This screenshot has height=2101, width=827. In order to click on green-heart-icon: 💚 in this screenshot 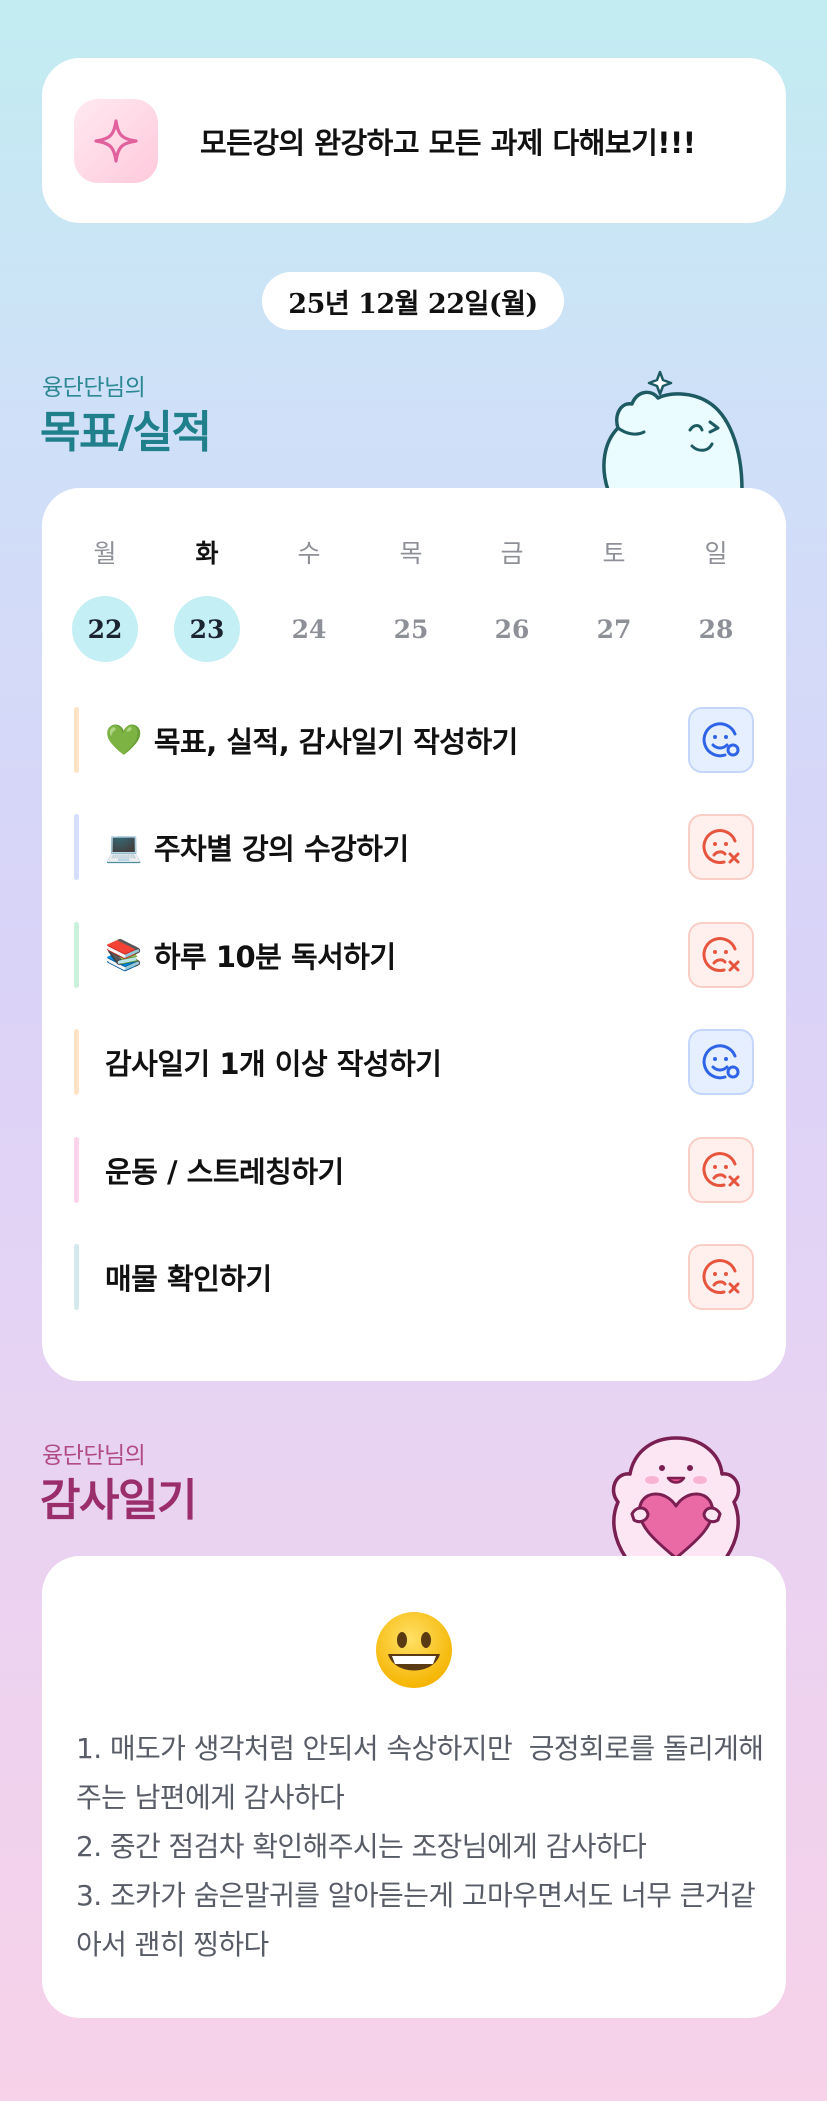, I will do `click(123, 740)`.